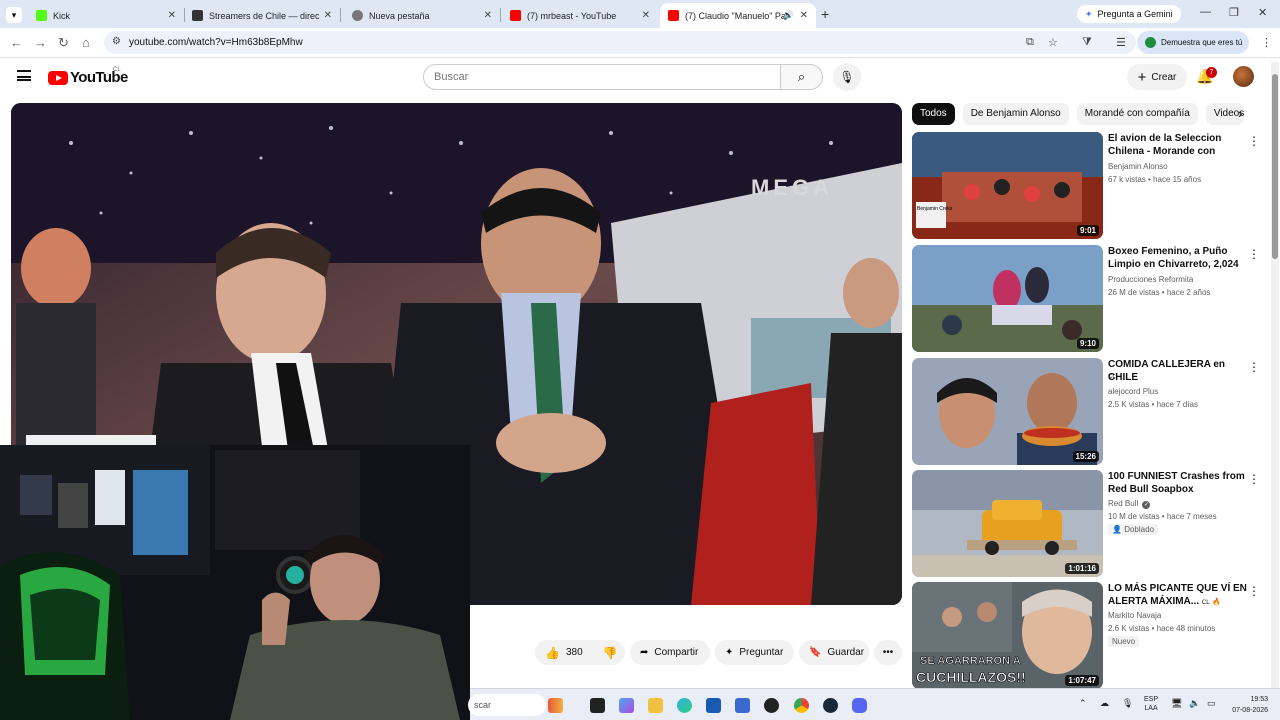 This screenshot has width=1280, height=720. What do you see at coordinates (801, 77) in the screenshot?
I see `search-button: ⌕` at bounding box center [801, 77].